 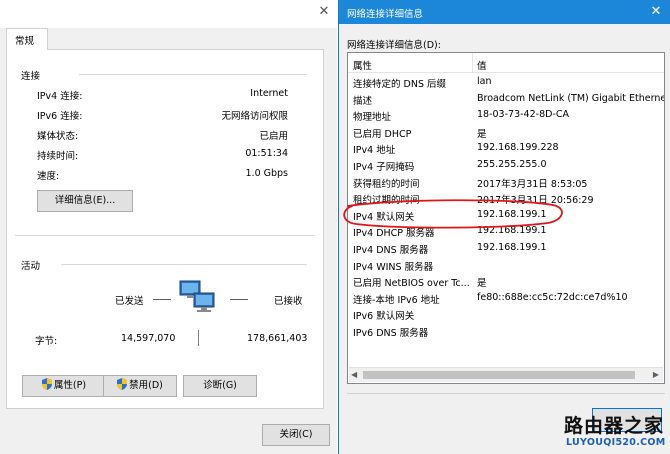 What do you see at coordinates (506, 132) in the screenshot?
I see `list-item: 已启用 DHCP 是` at bounding box center [506, 132].